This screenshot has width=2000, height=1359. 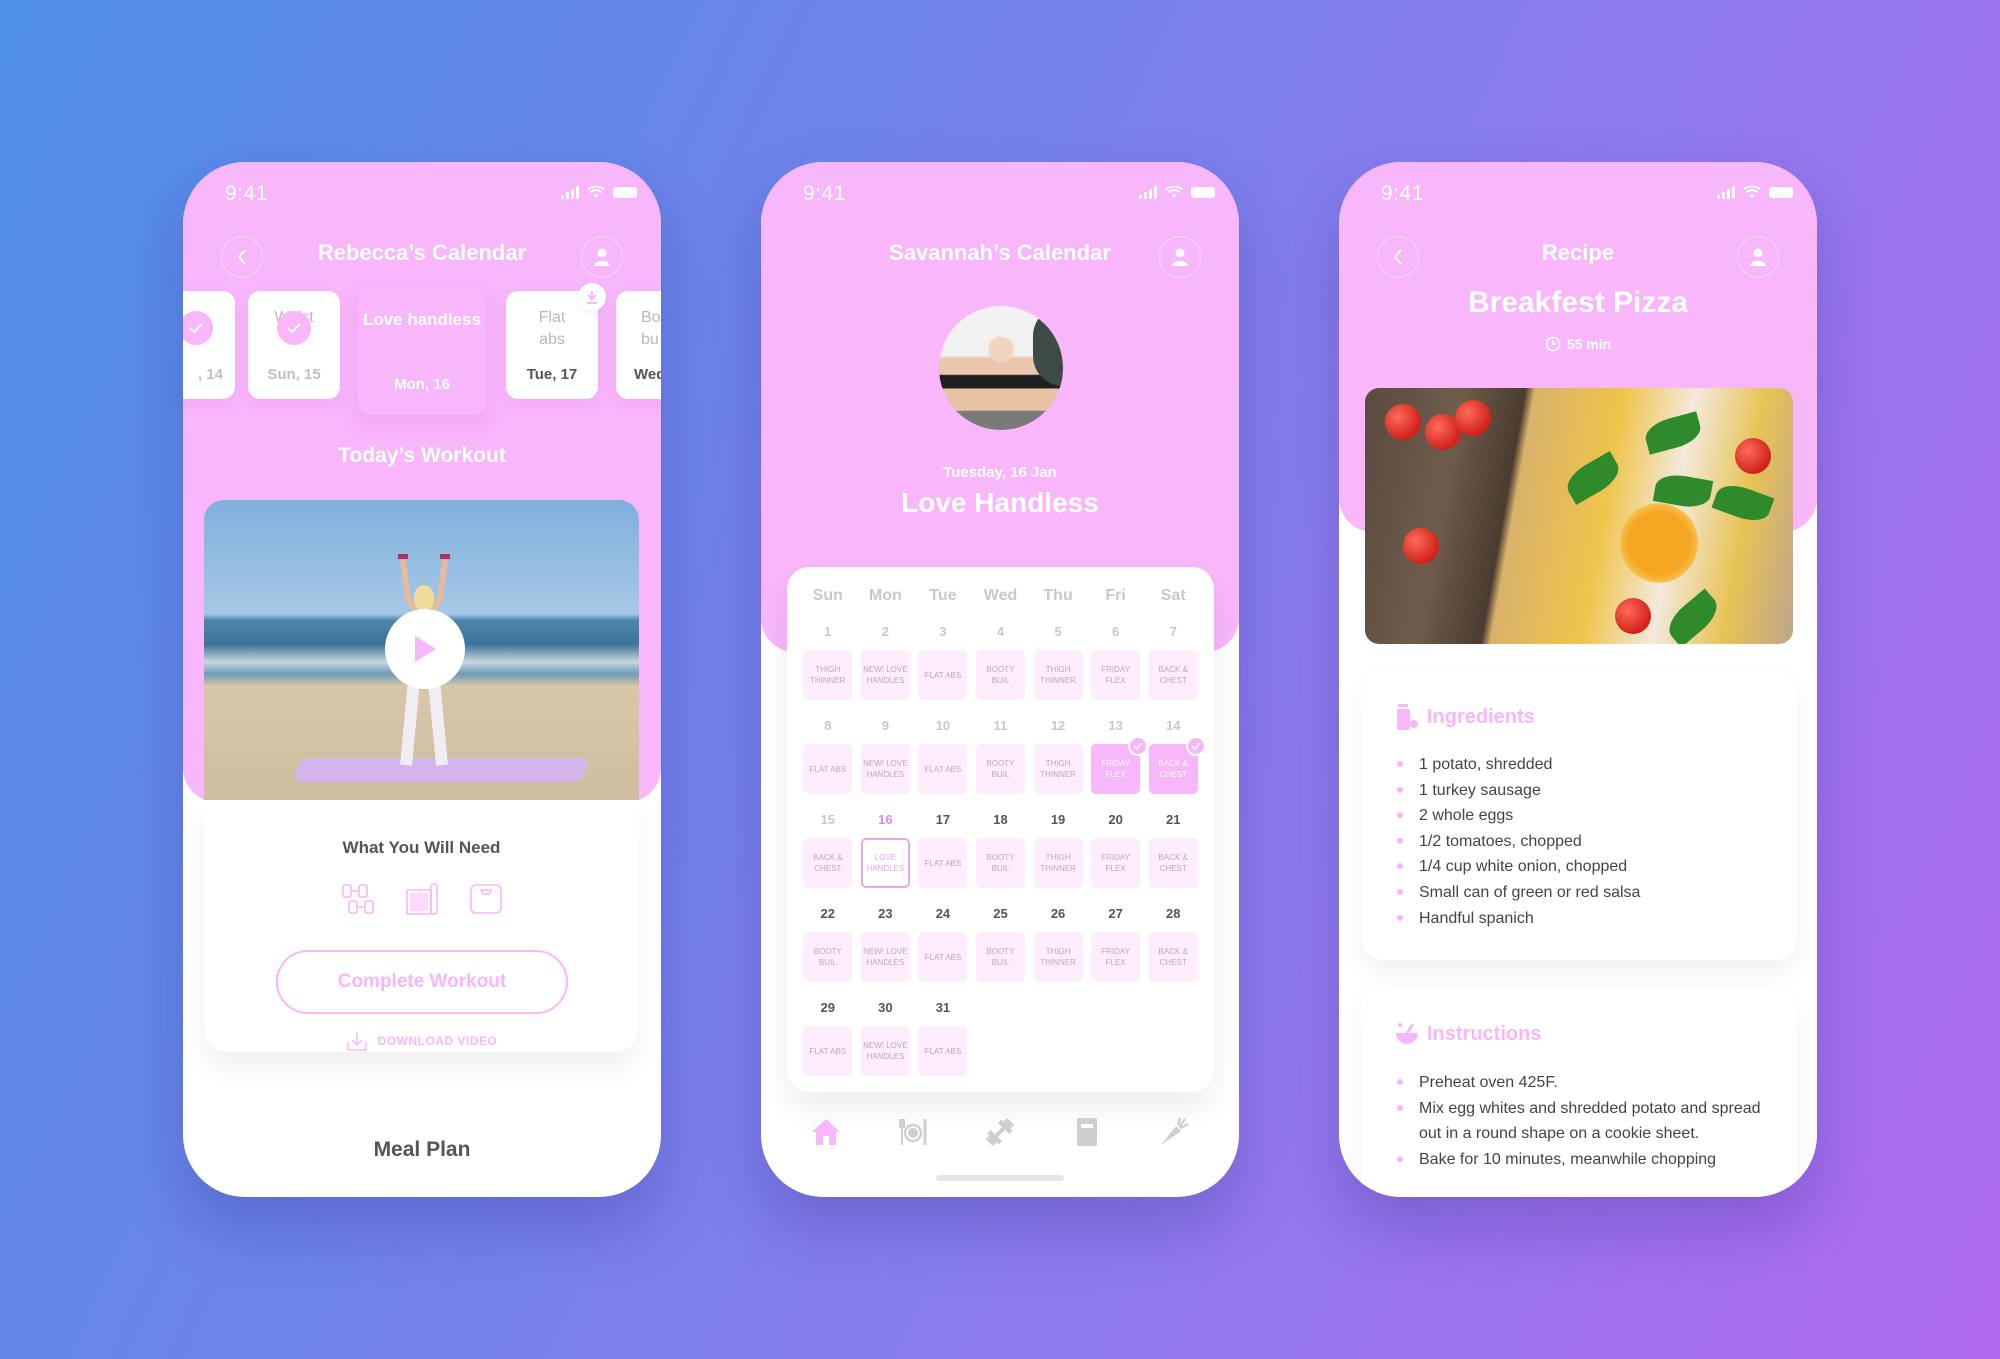 I want to click on day-card: Waist Sun, 15, so click(x=294, y=345).